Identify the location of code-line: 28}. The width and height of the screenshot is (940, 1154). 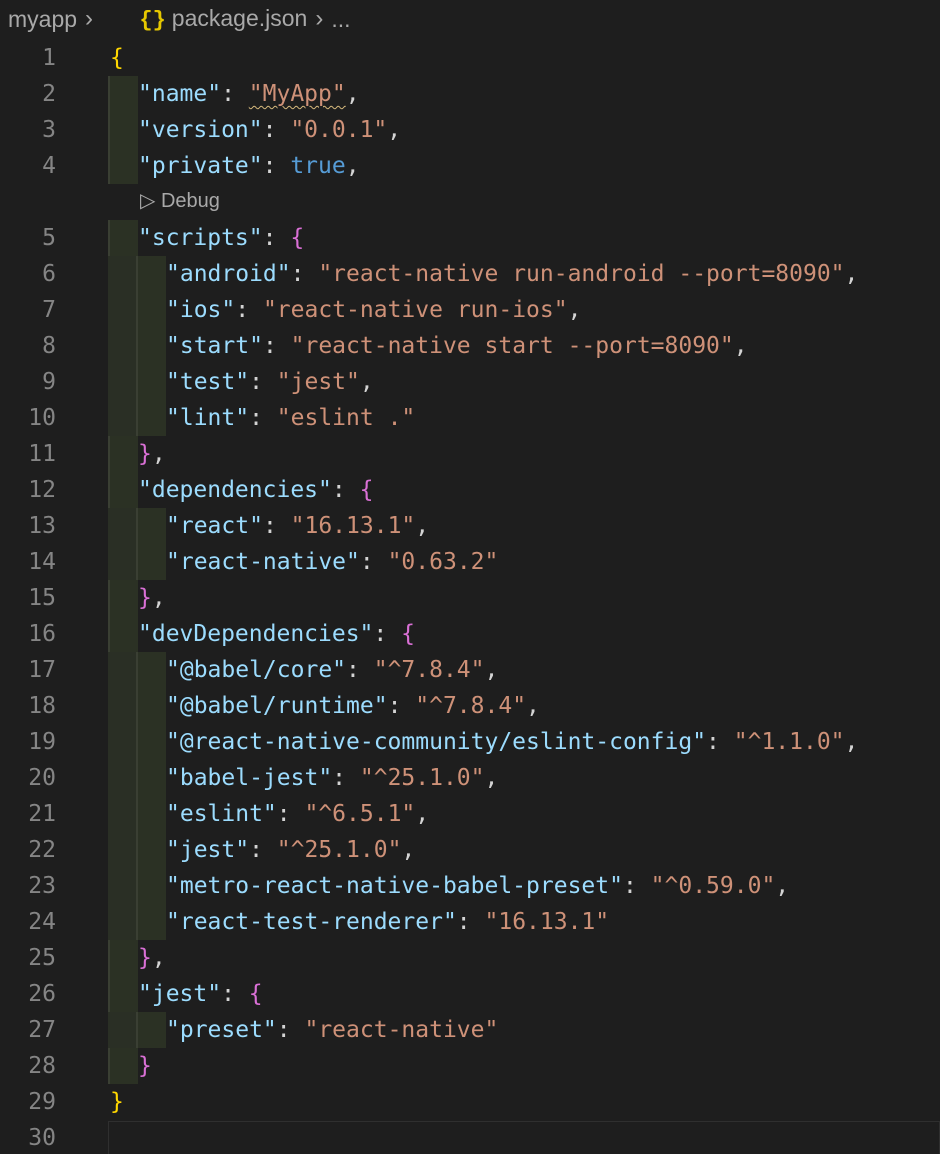
(470, 1066).